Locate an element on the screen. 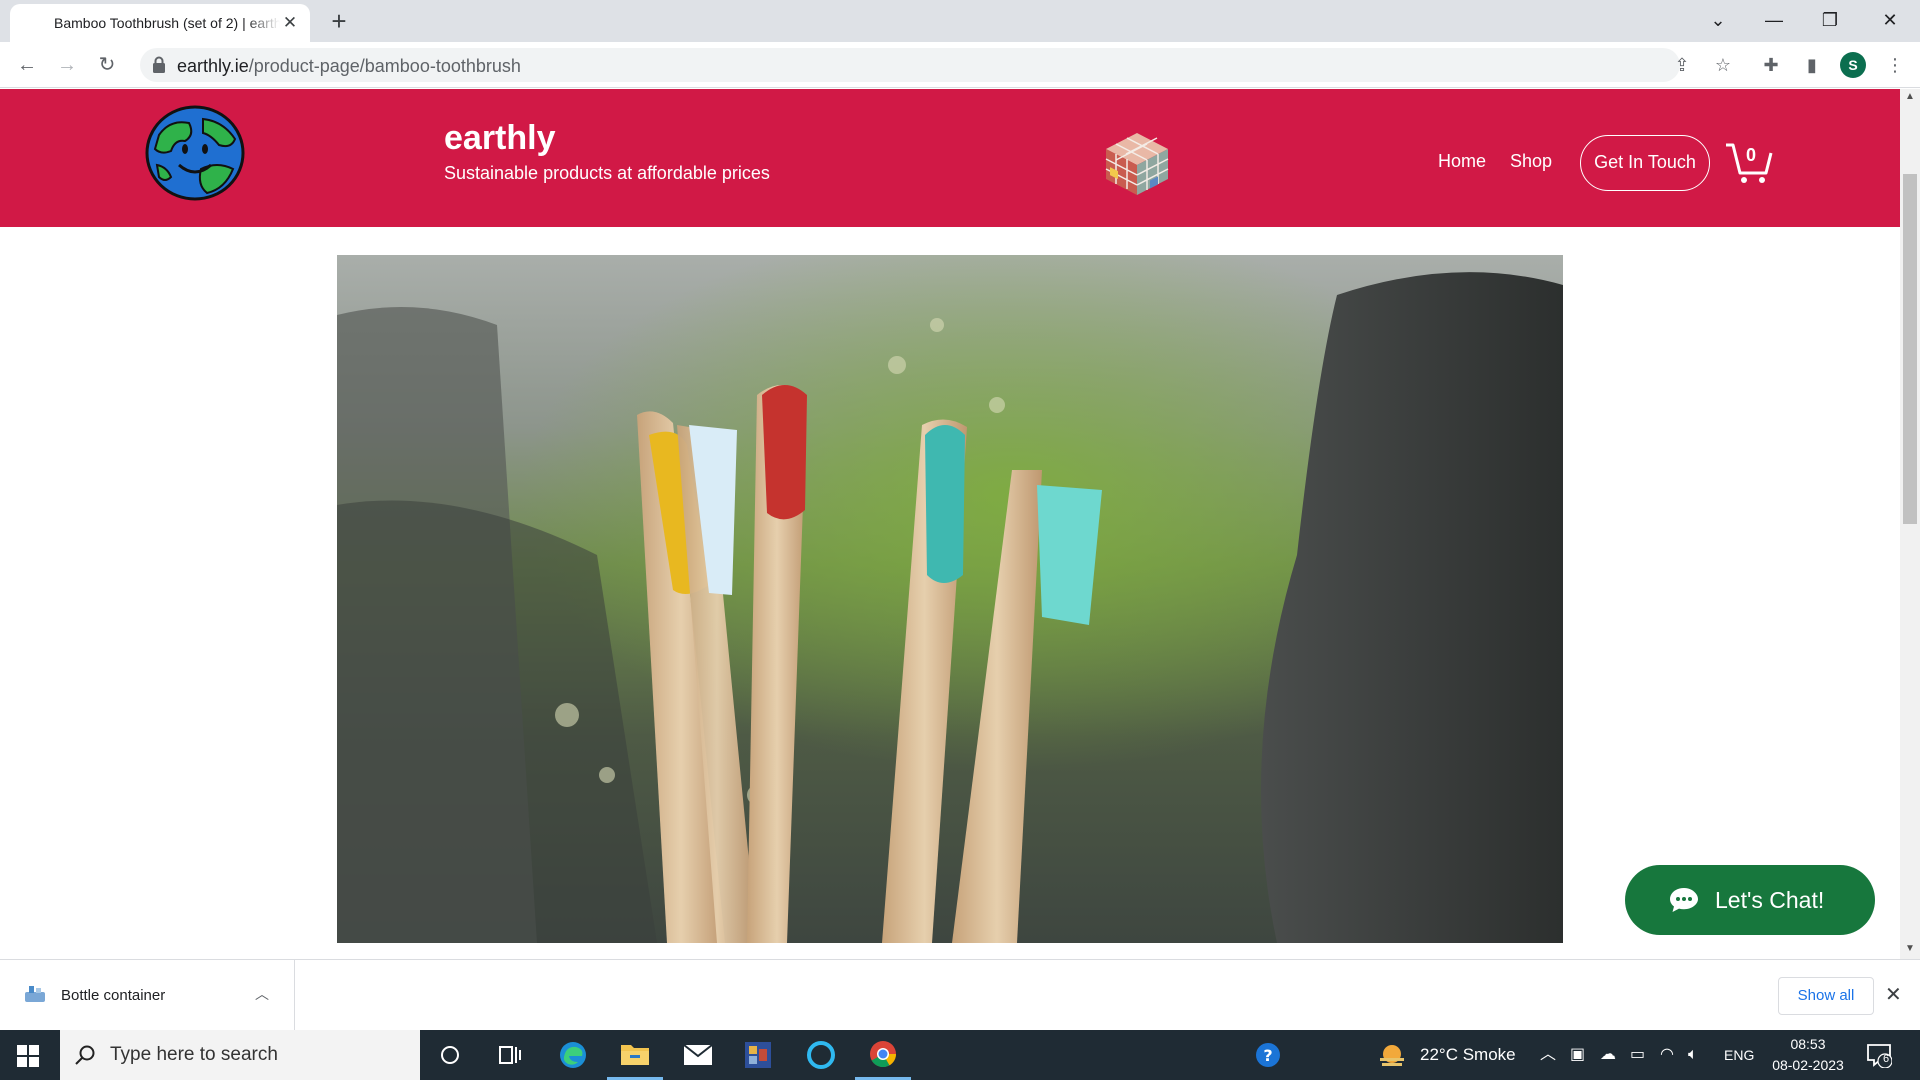 The width and height of the screenshot is (1920, 1080). volume-icon: 🔈︎ is located at coordinates (1693, 1055).